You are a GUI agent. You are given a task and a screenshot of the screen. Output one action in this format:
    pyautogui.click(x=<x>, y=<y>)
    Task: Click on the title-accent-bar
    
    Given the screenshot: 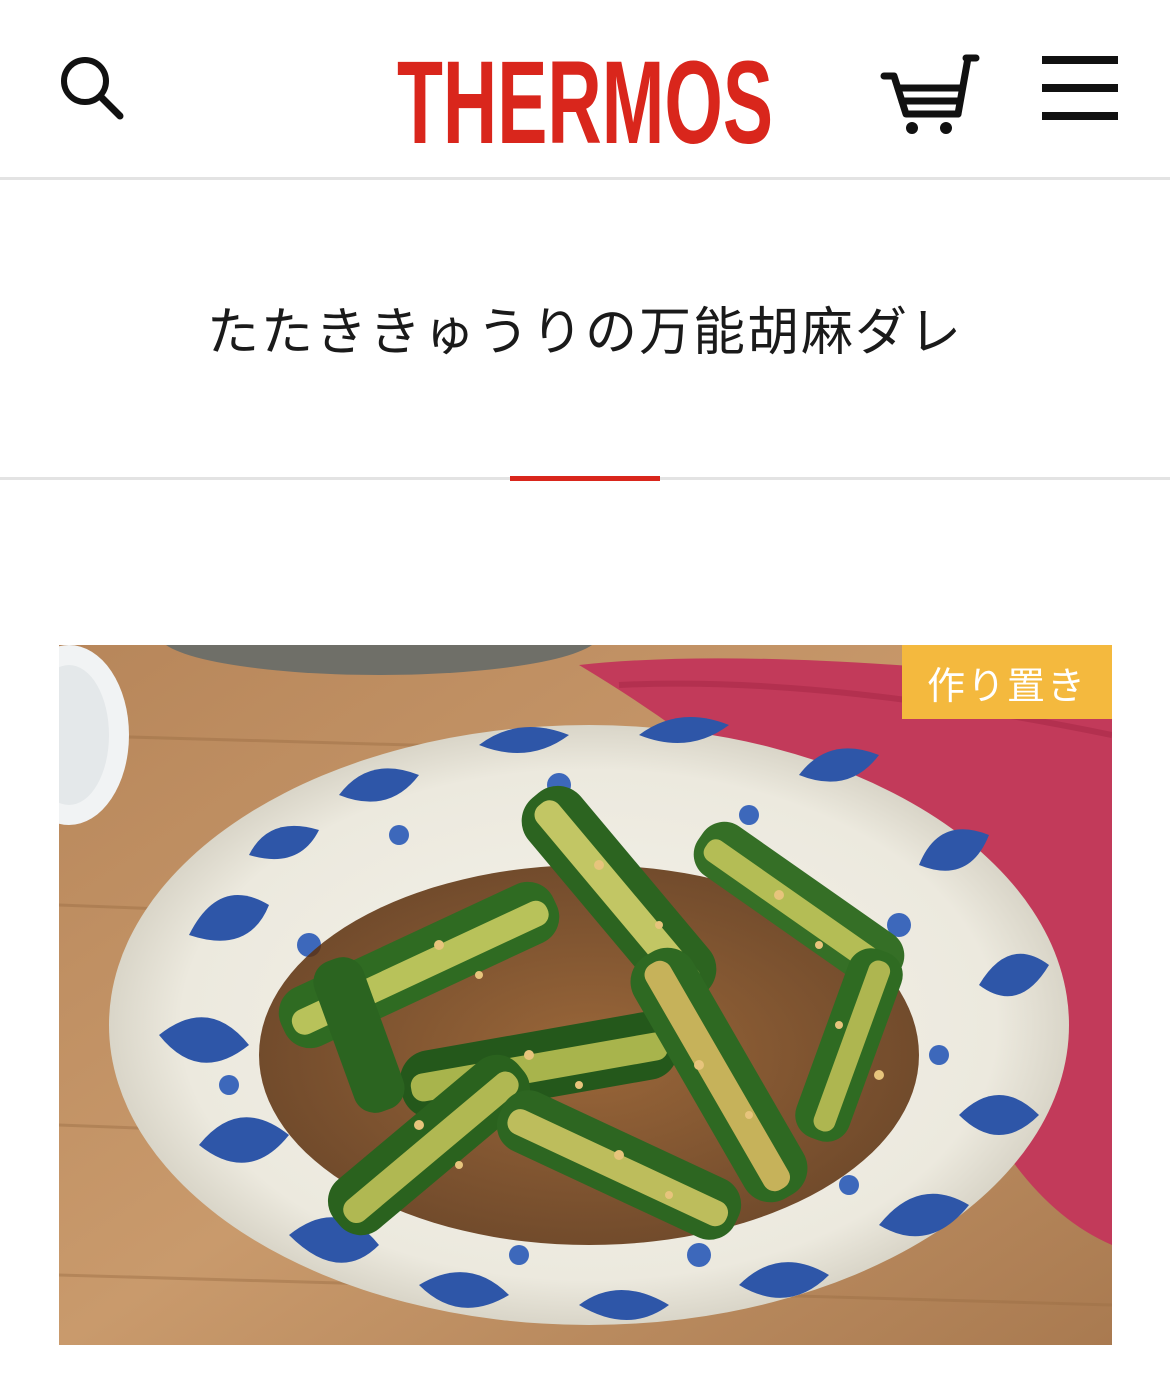 What is the action you would take?
    pyautogui.click(x=585, y=478)
    